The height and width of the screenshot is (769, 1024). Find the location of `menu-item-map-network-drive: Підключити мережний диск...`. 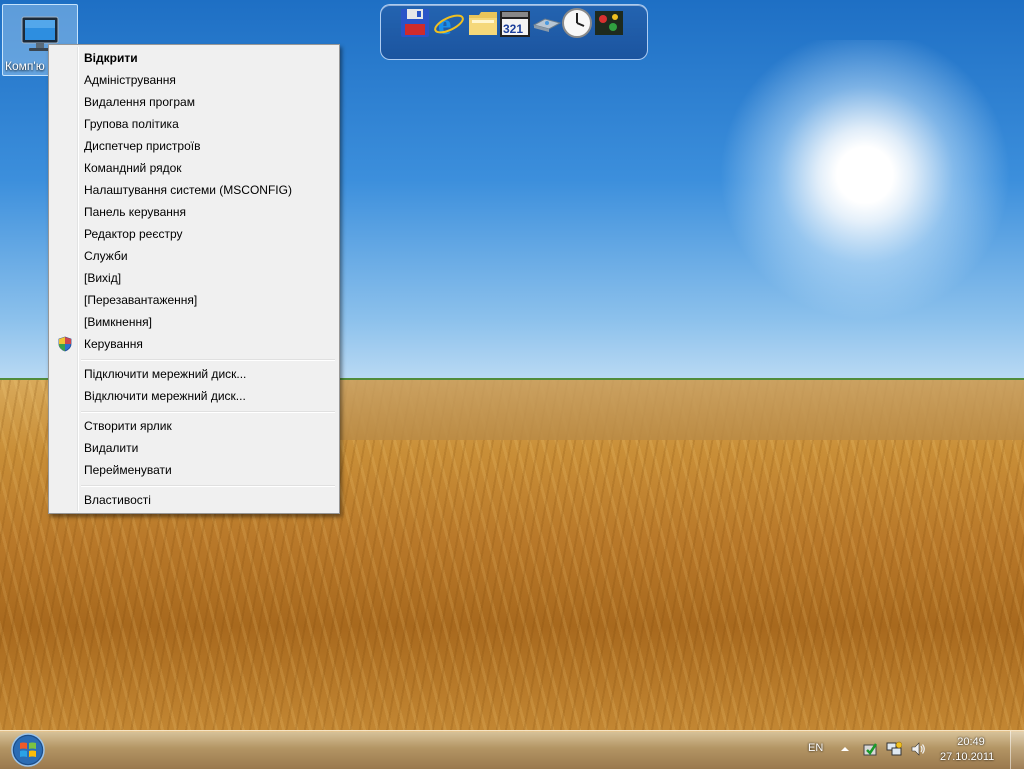

menu-item-map-network-drive: Підключити мережний диск... is located at coordinates (194, 374).